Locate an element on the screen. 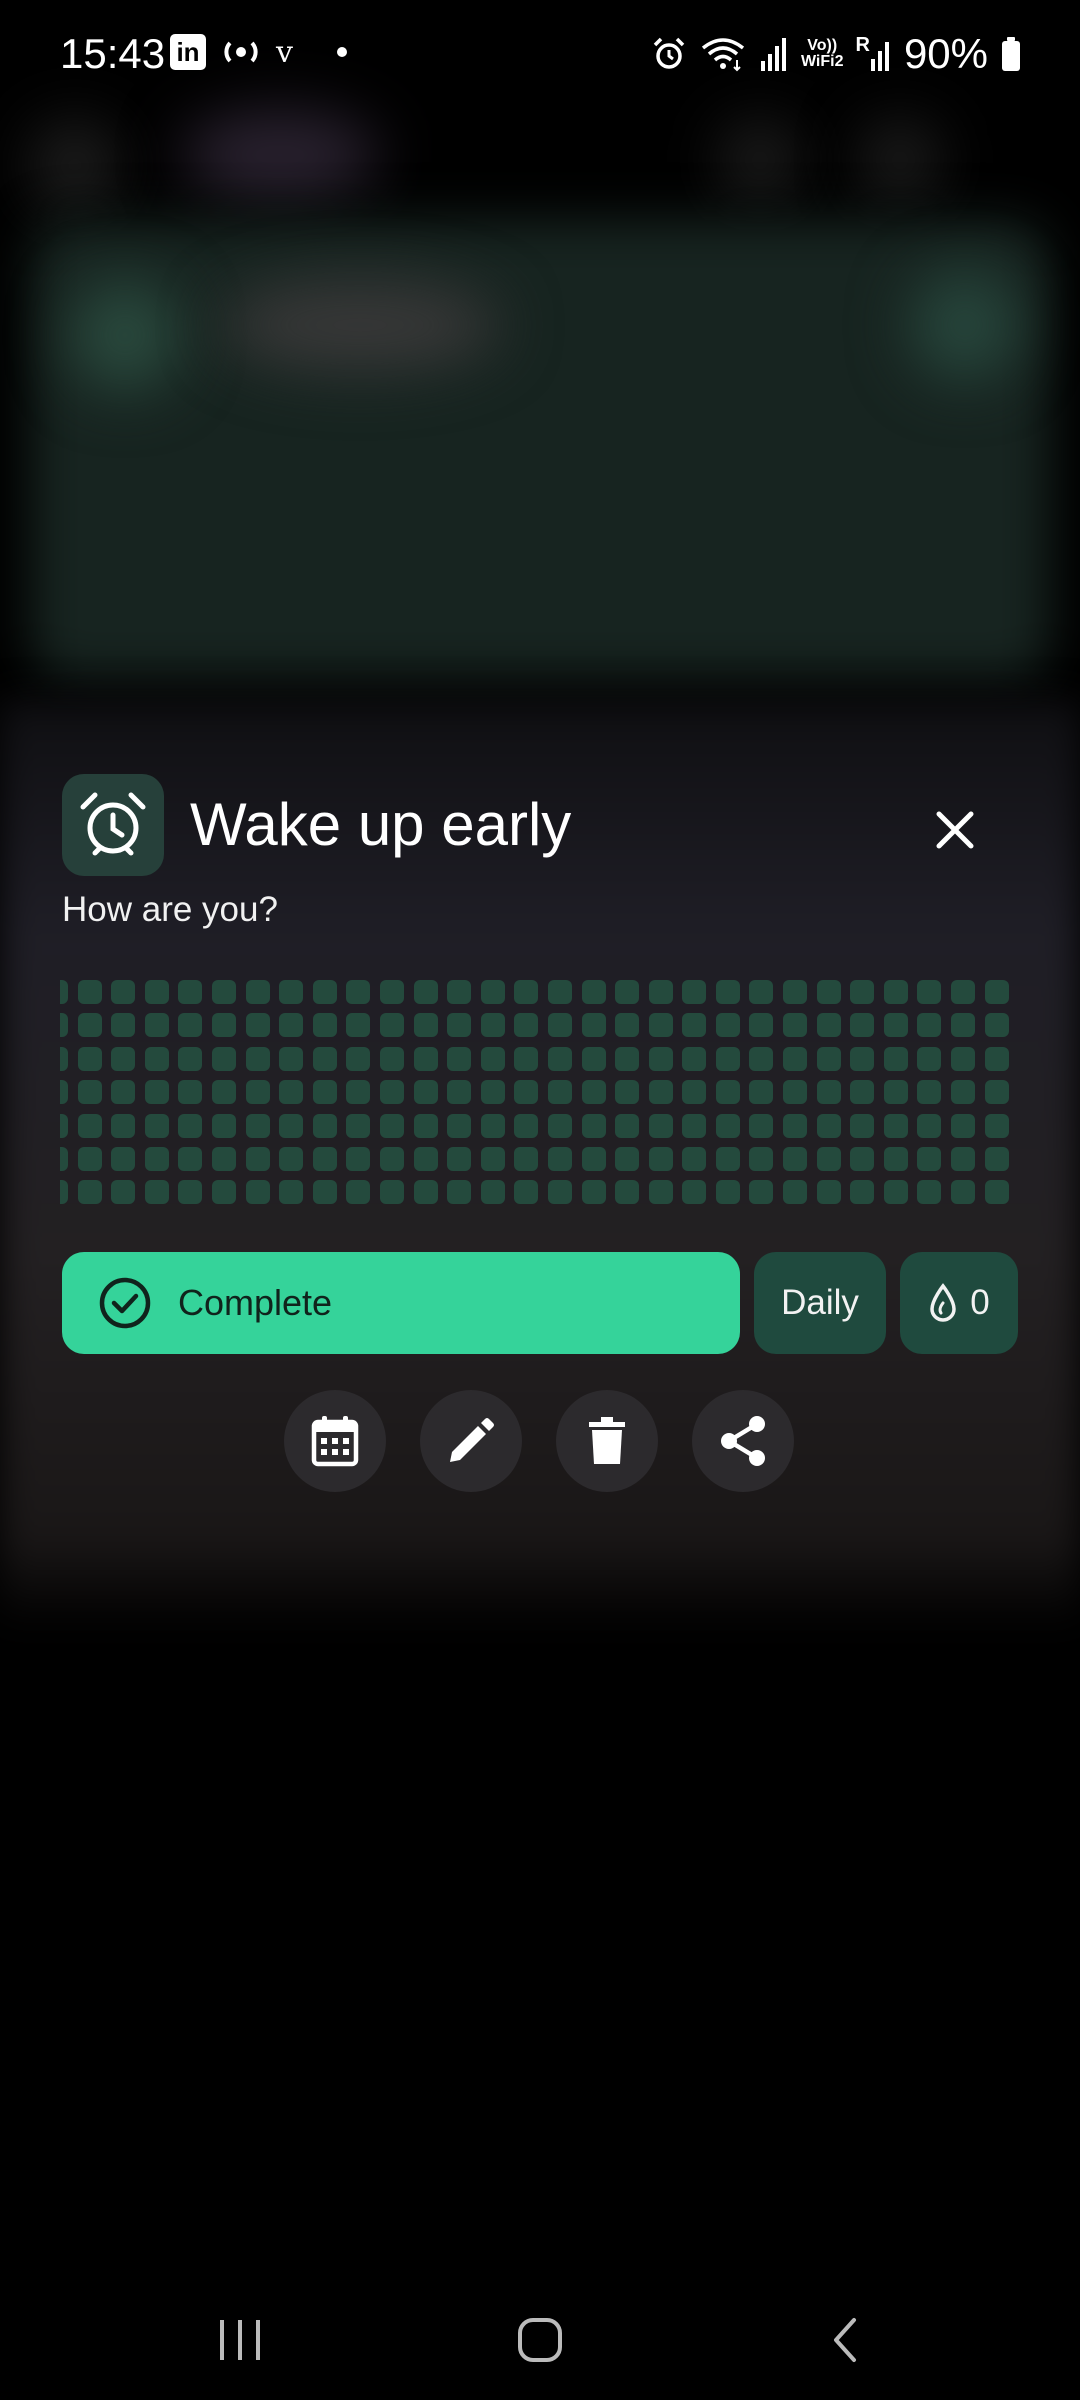 The height and width of the screenshot is (2400, 1080). battery-percent: 90% is located at coordinates (945, 53).